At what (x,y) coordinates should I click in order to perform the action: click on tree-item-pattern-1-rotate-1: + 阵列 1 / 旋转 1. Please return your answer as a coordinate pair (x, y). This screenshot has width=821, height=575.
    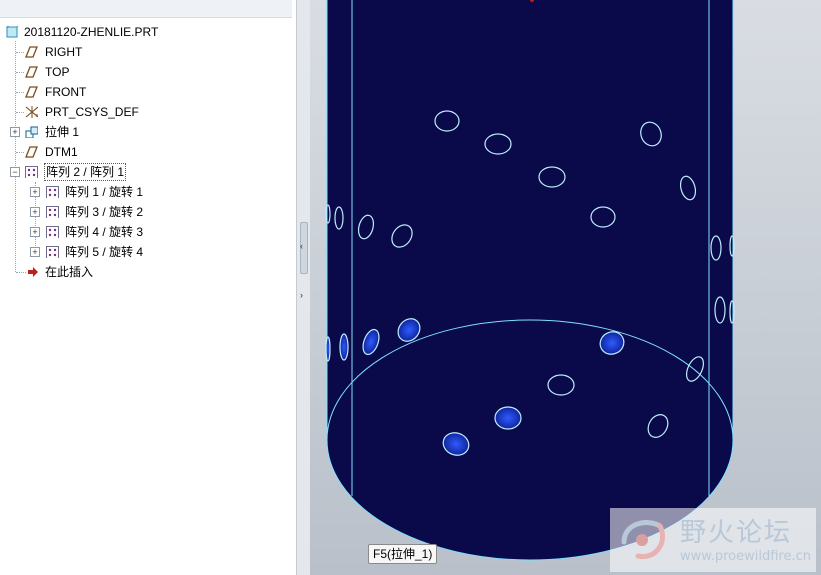
    Looking at the image, I should click on (145, 192).